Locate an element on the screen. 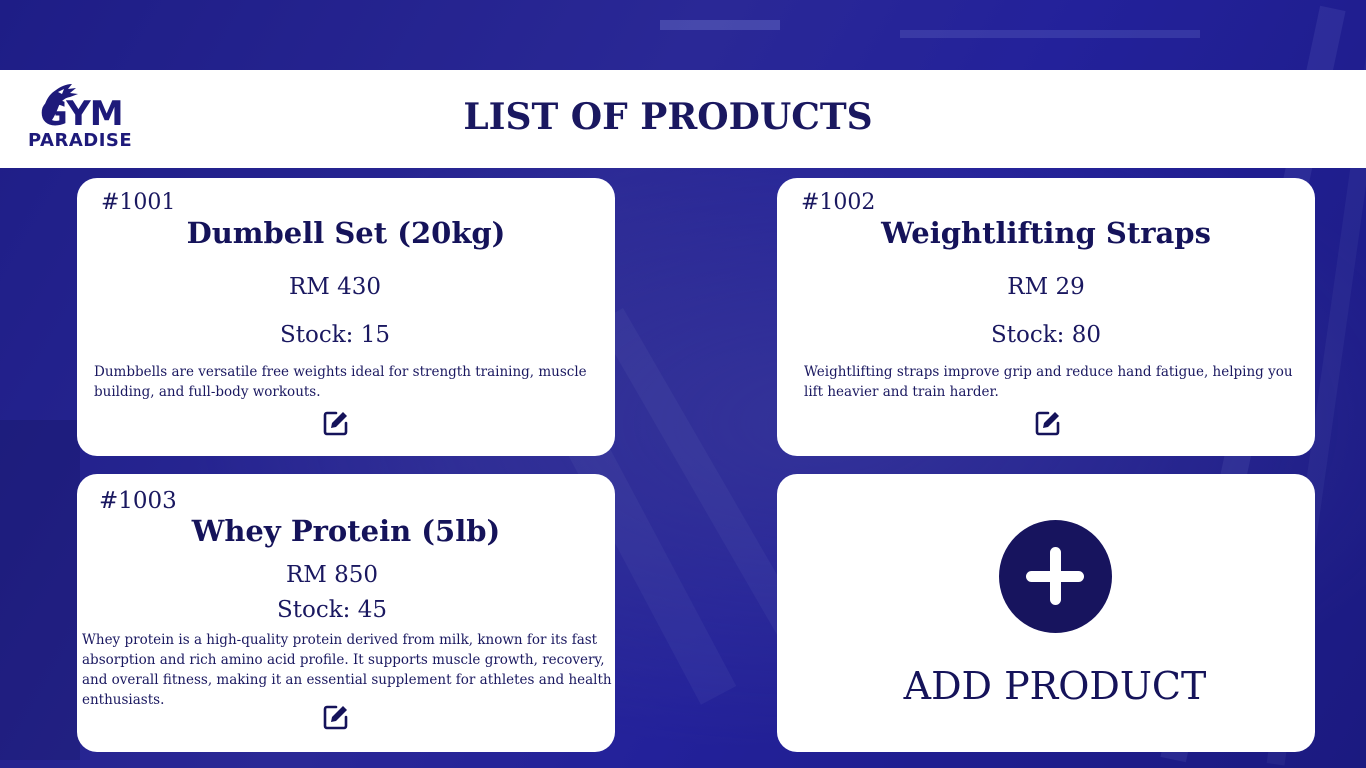 The width and height of the screenshot is (1366, 768). add-product-label: ADD PRODUCT is located at coordinates (1055, 686).